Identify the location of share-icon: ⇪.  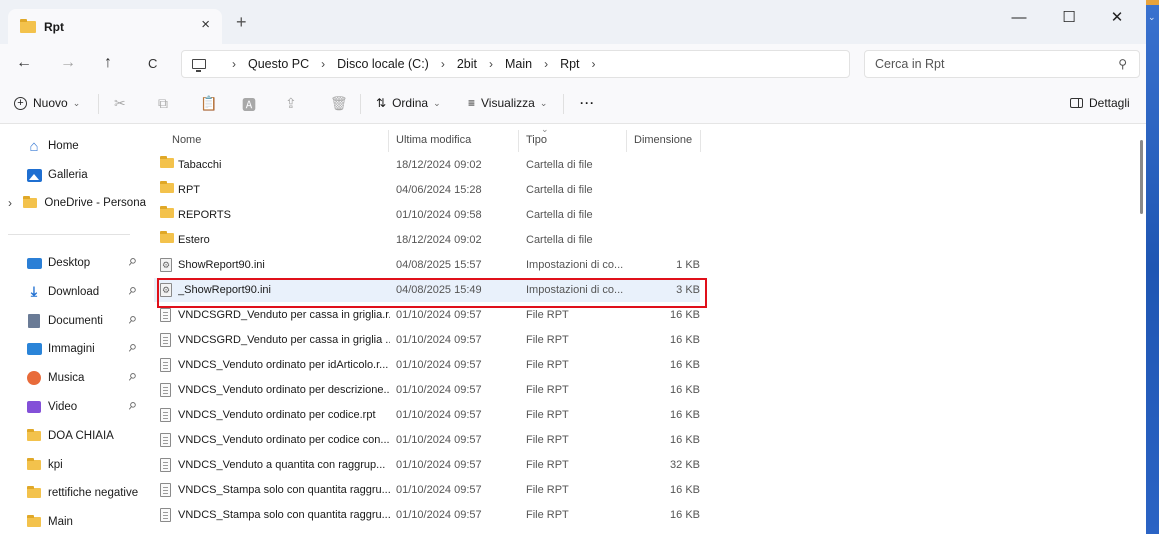
(291, 103).